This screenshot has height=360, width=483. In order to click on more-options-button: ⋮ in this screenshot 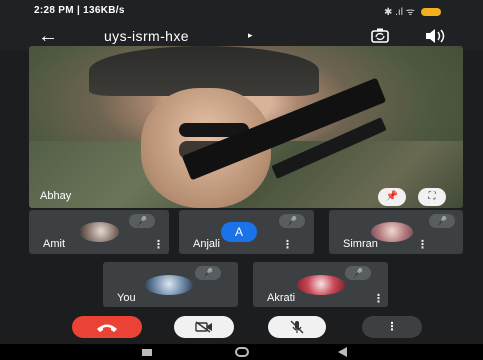, I will do `click(392, 327)`.